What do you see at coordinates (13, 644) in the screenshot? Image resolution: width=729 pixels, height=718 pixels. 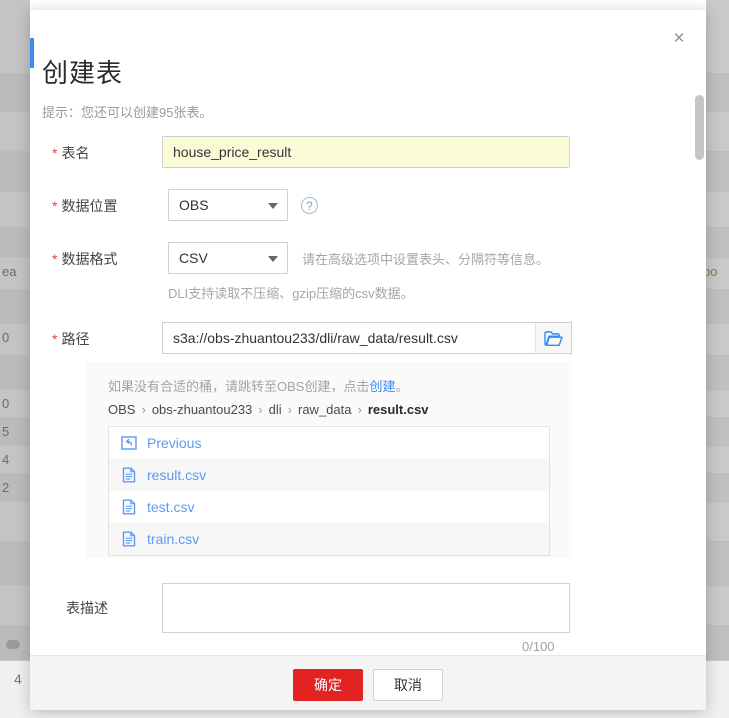 I see `backdrop-scroll-handle` at bounding box center [13, 644].